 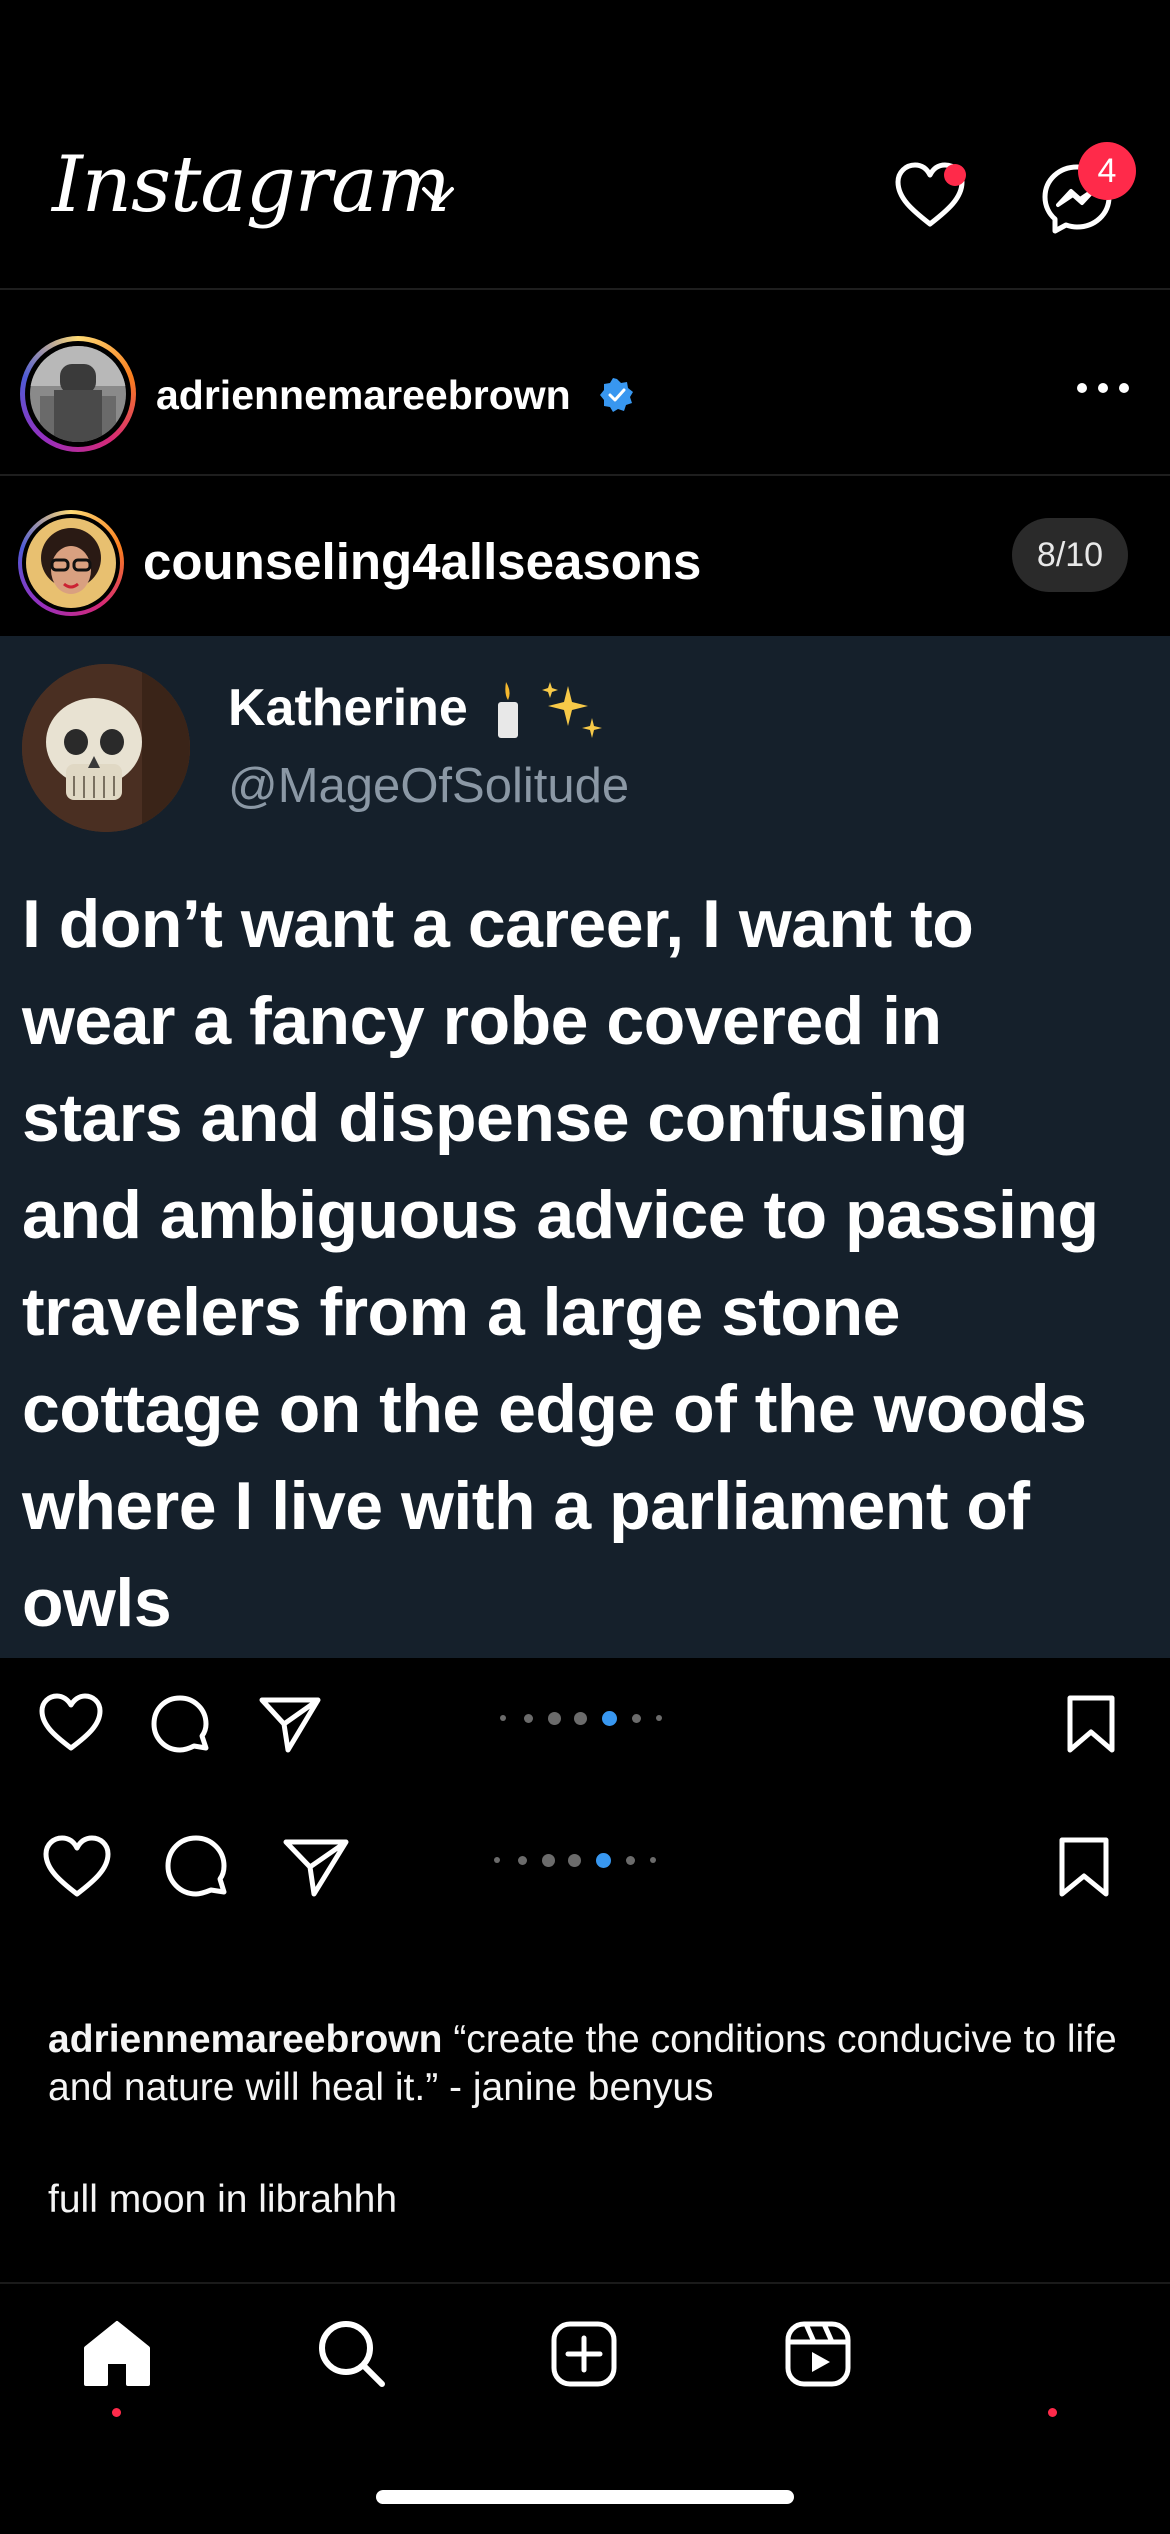 I want to click on top-bar: Instagram 4, so click(x=585, y=145).